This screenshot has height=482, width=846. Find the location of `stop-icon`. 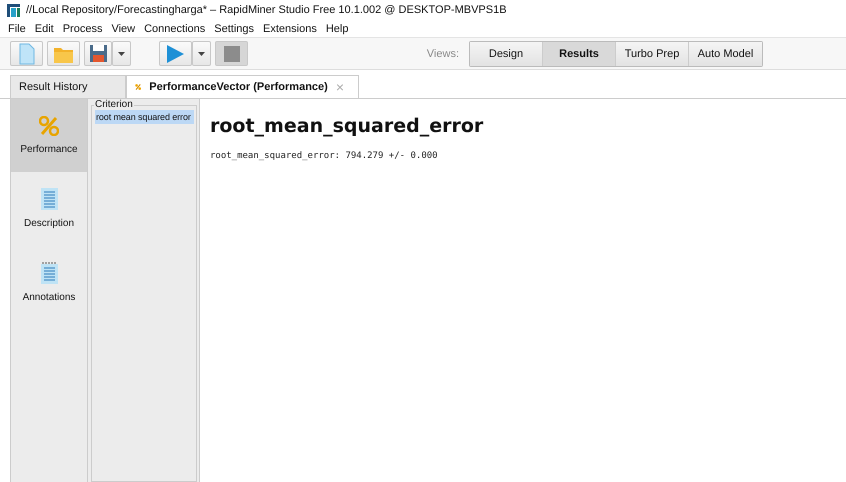

stop-icon is located at coordinates (232, 54).